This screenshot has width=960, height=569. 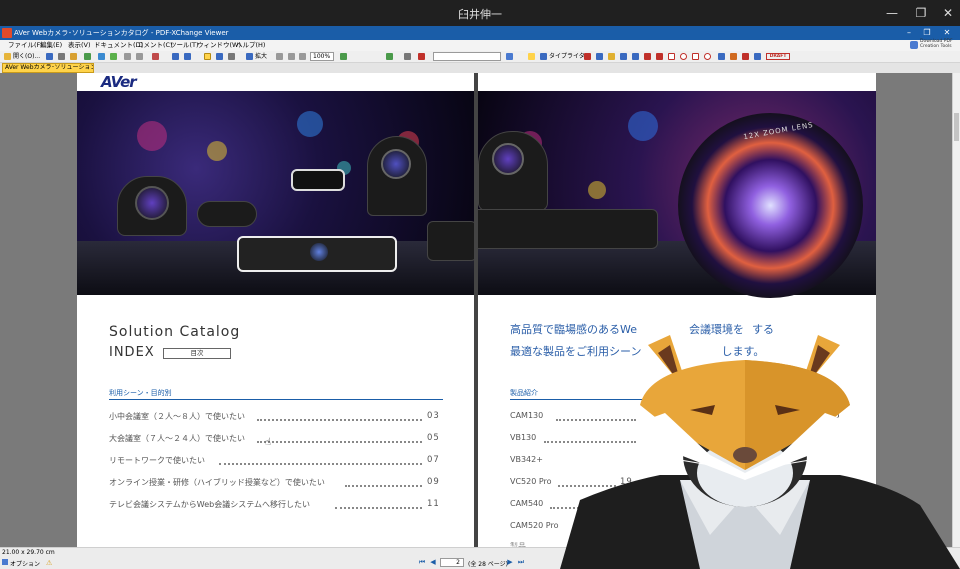 I want to click on properties-icon, so click(x=101, y=56).